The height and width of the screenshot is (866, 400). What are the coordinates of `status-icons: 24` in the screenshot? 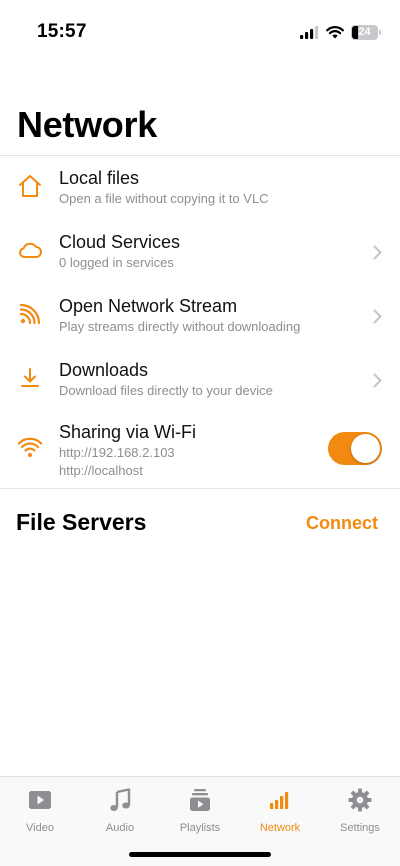 It's located at (340, 32).